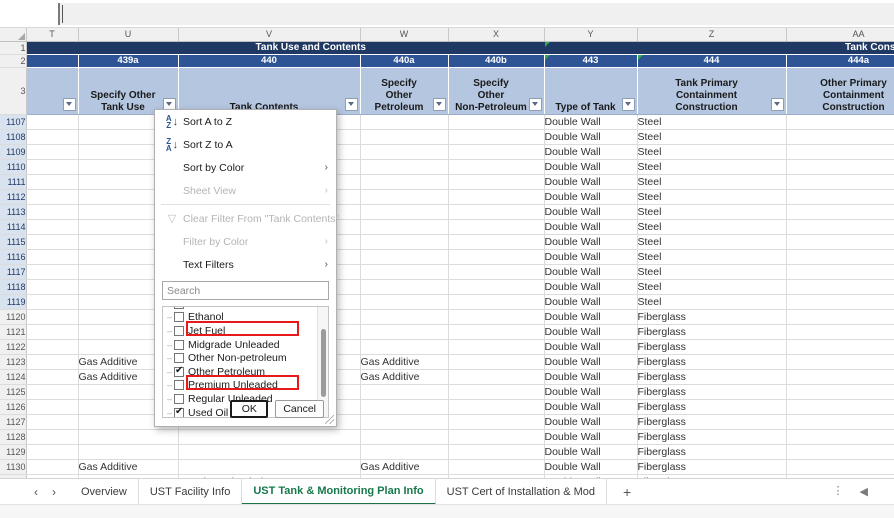 The image size is (894, 518). I want to click on table-row: 1116 Double Wall Steel, so click(447, 257).